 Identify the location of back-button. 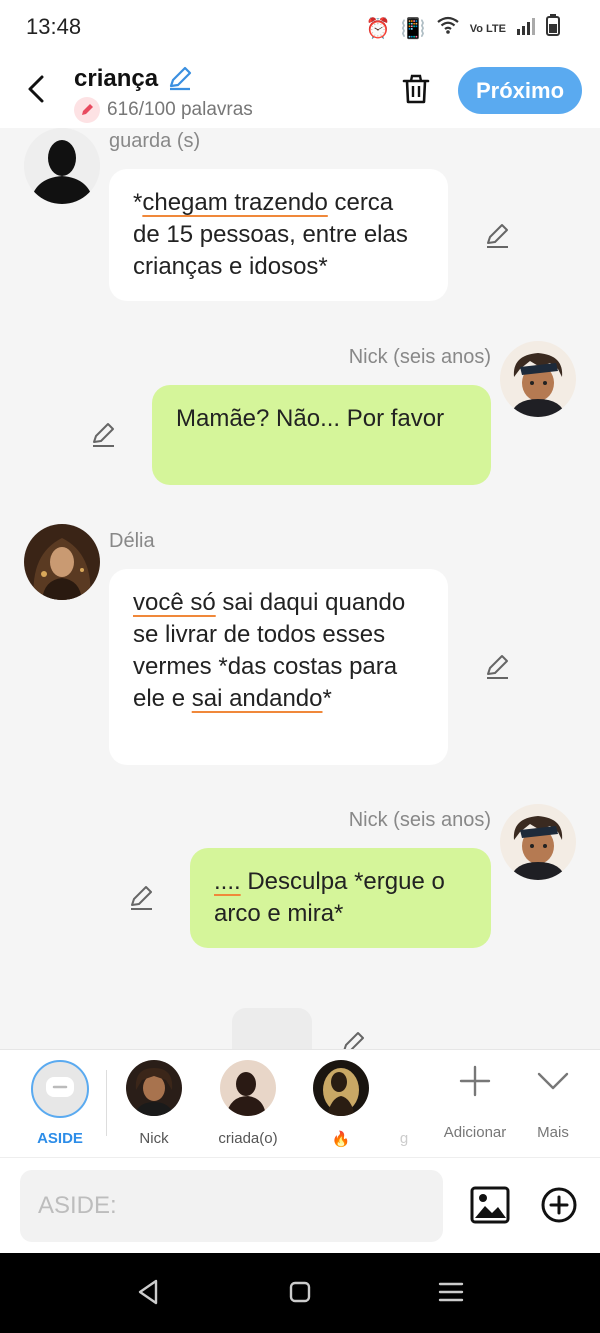
(37, 89).